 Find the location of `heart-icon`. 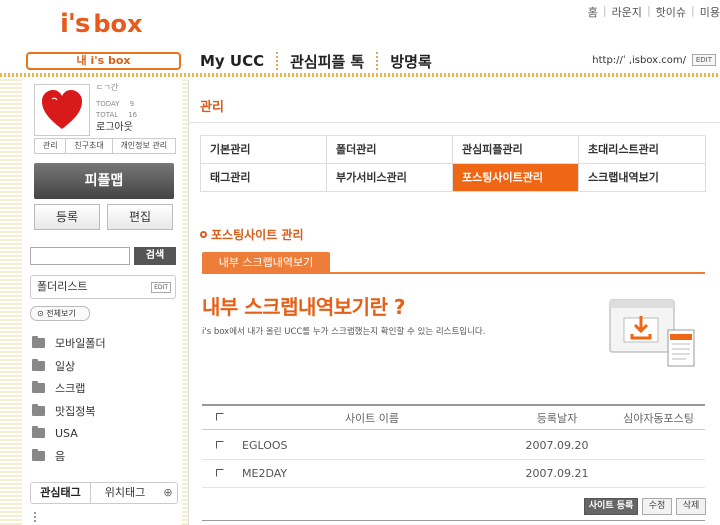

heart-icon is located at coordinates (62, 109).